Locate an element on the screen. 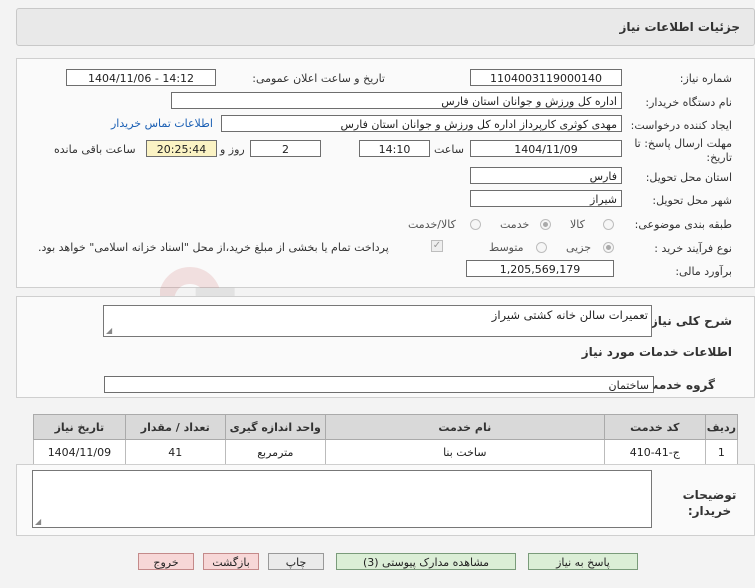 This screenshot has height=588, width=755. col-header-unit: واحد اندازه گیری is located at coordinates (275, 427).